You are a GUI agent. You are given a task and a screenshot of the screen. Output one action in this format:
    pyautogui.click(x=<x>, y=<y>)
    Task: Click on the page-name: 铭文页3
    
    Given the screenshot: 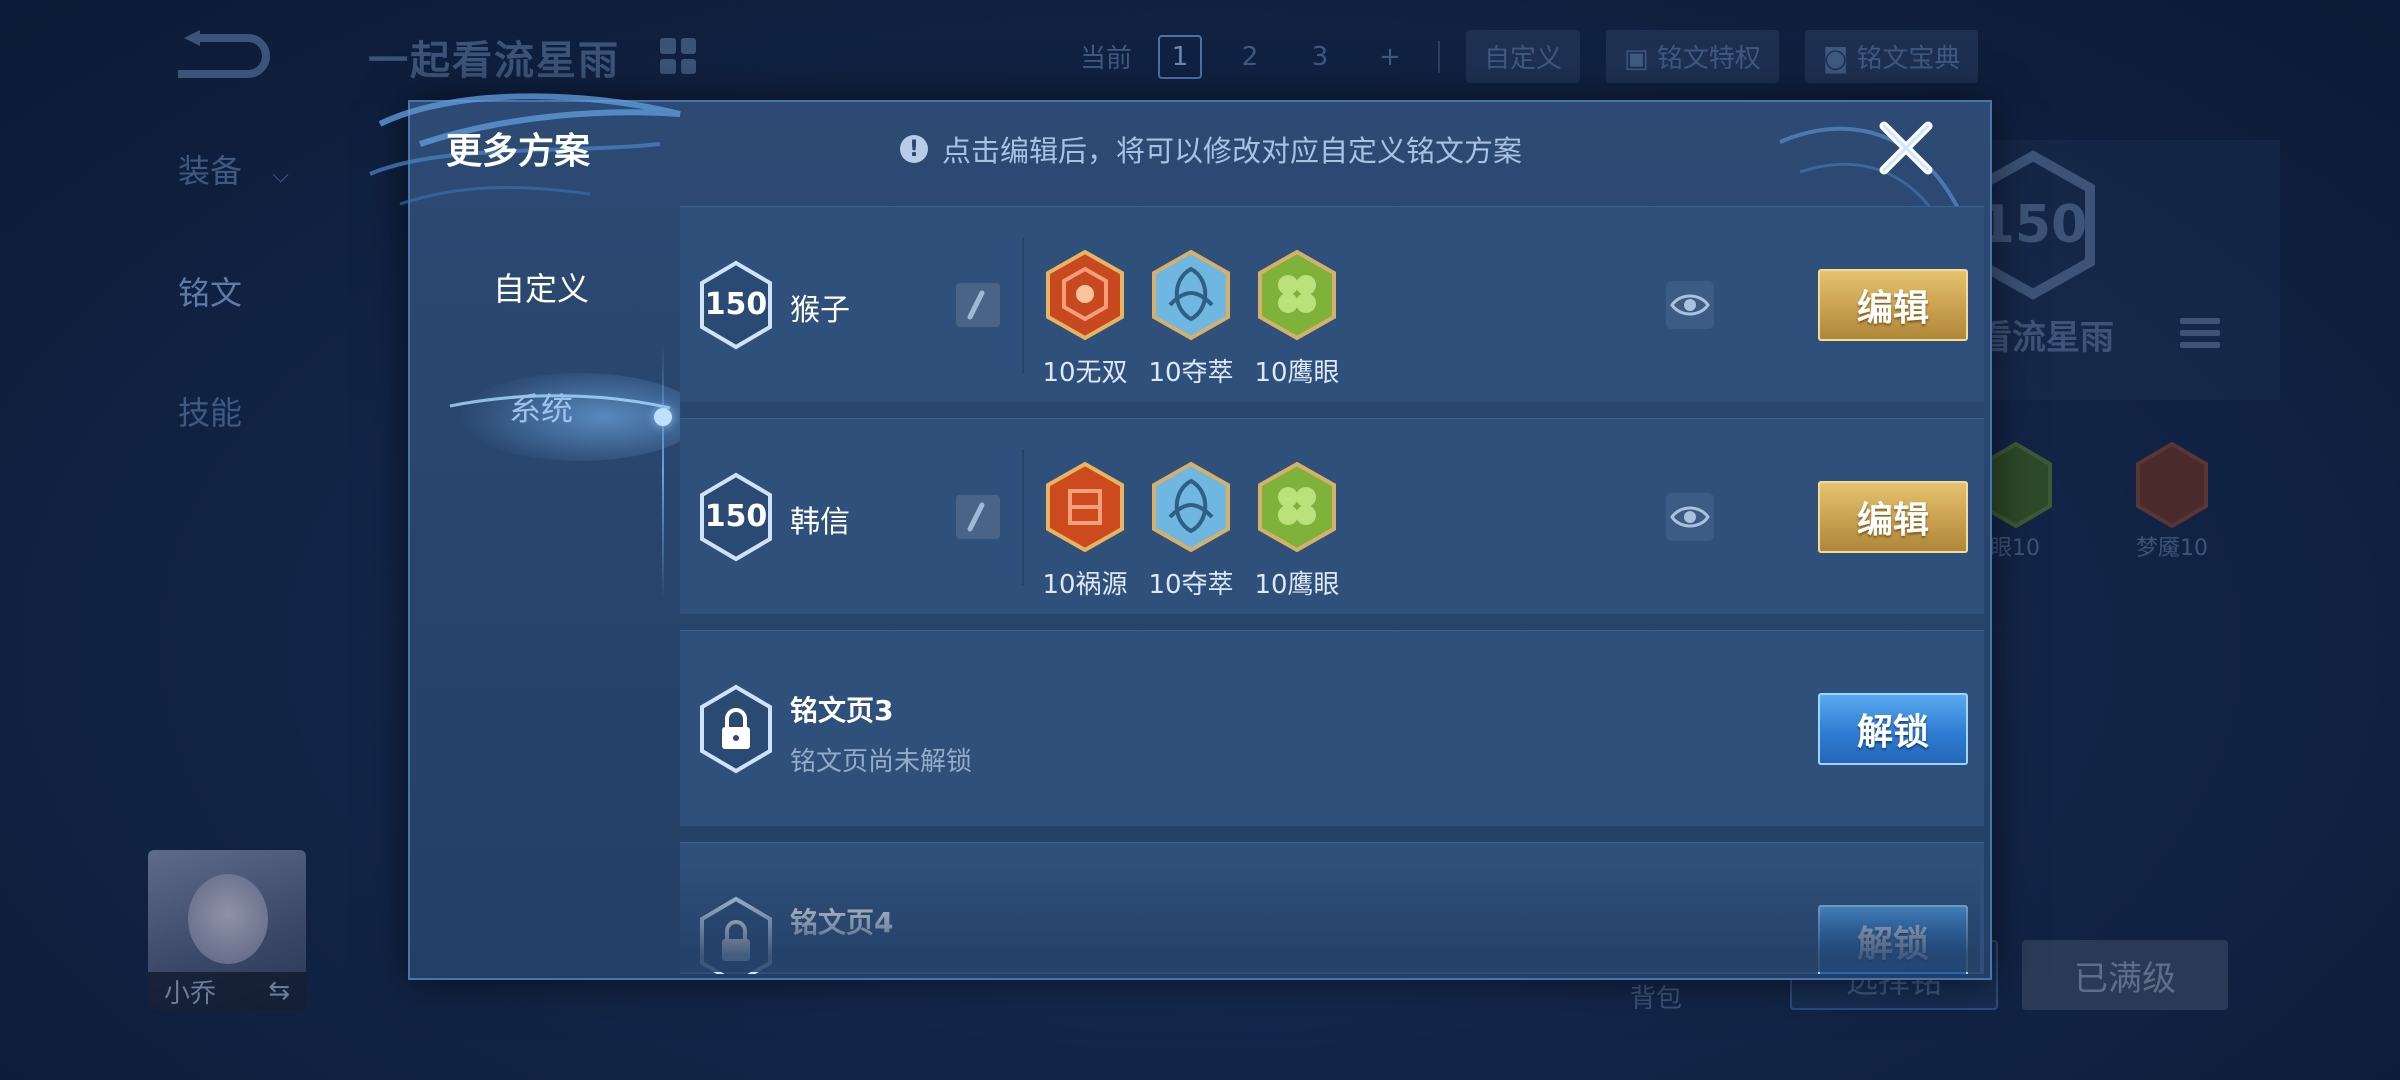 What is the action you would take?
    pyautogui.click(x=842, y=710)
    